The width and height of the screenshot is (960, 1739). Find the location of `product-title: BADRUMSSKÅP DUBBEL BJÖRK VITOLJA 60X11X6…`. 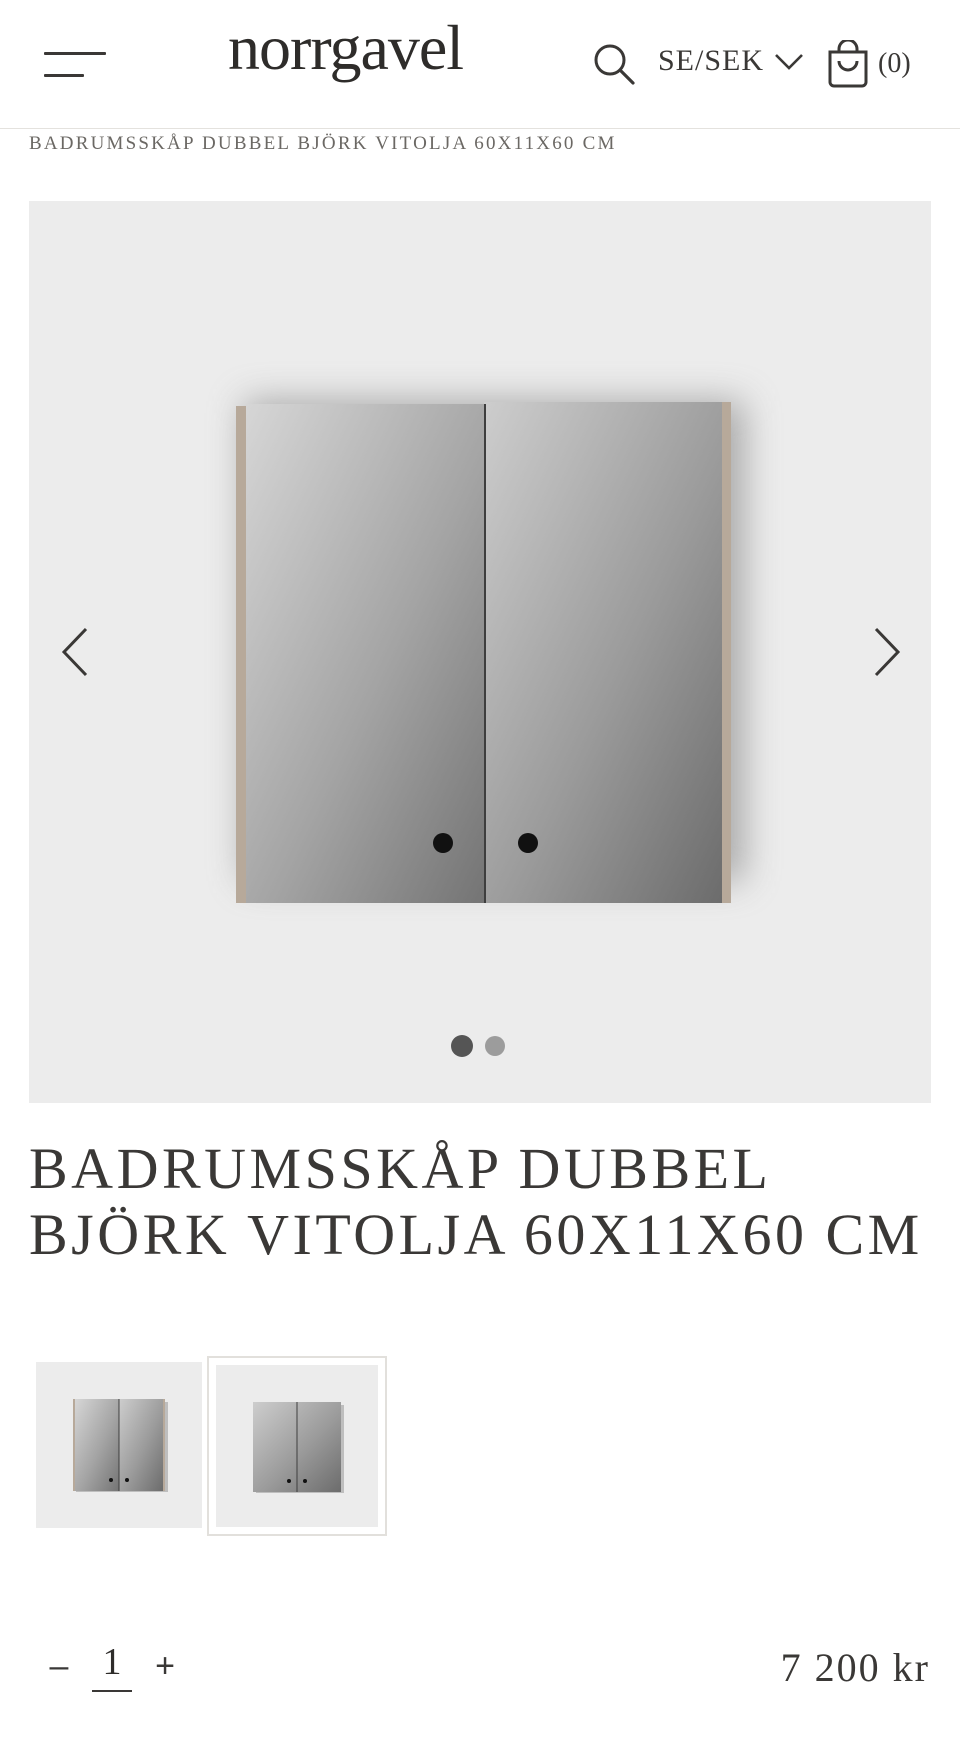

product-title: BADRUMSSKÅP DUBBEL BJÖRK VITOLJA 60X11X6… is located at coordinates (484, 1202).